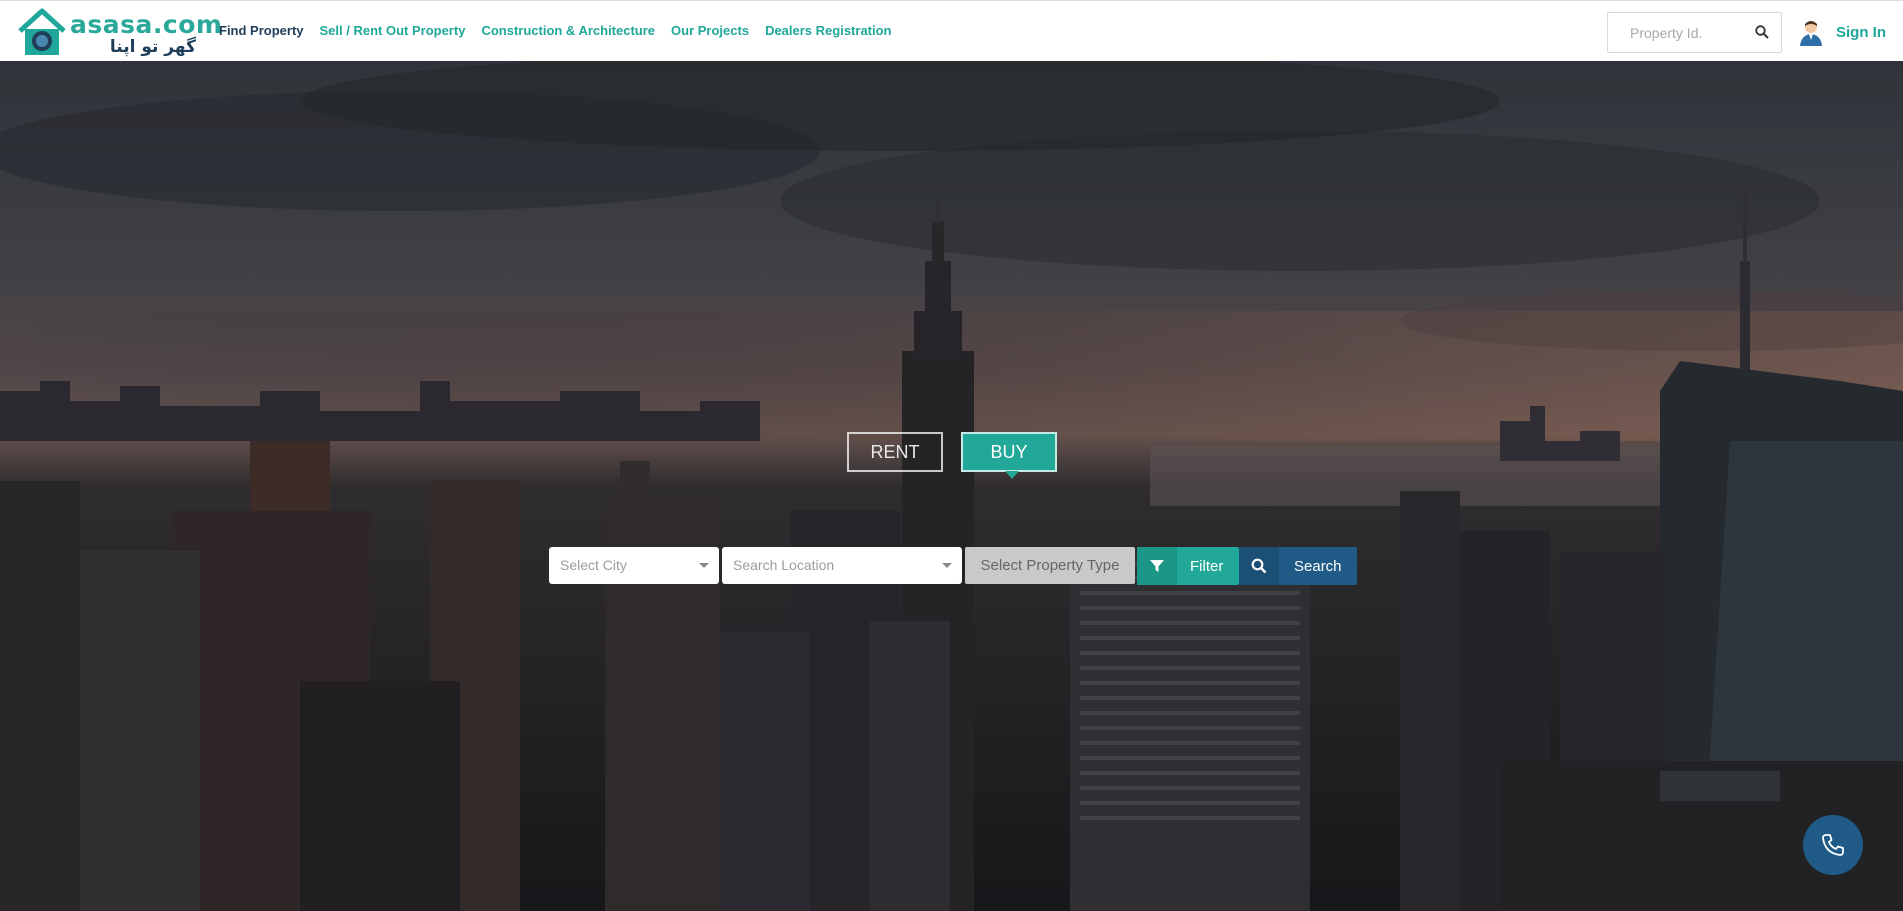  I want to click on select-city-placeholder: Select City, so click(593, 565).